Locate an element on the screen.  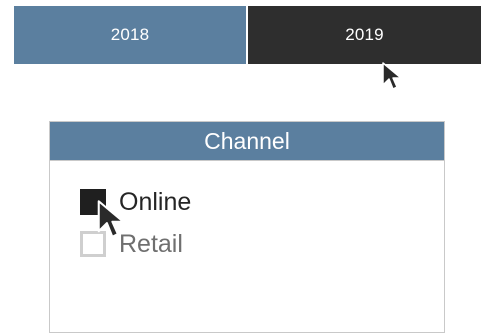
year-tile-2018: 2018 is located at coordinates (131, 35).